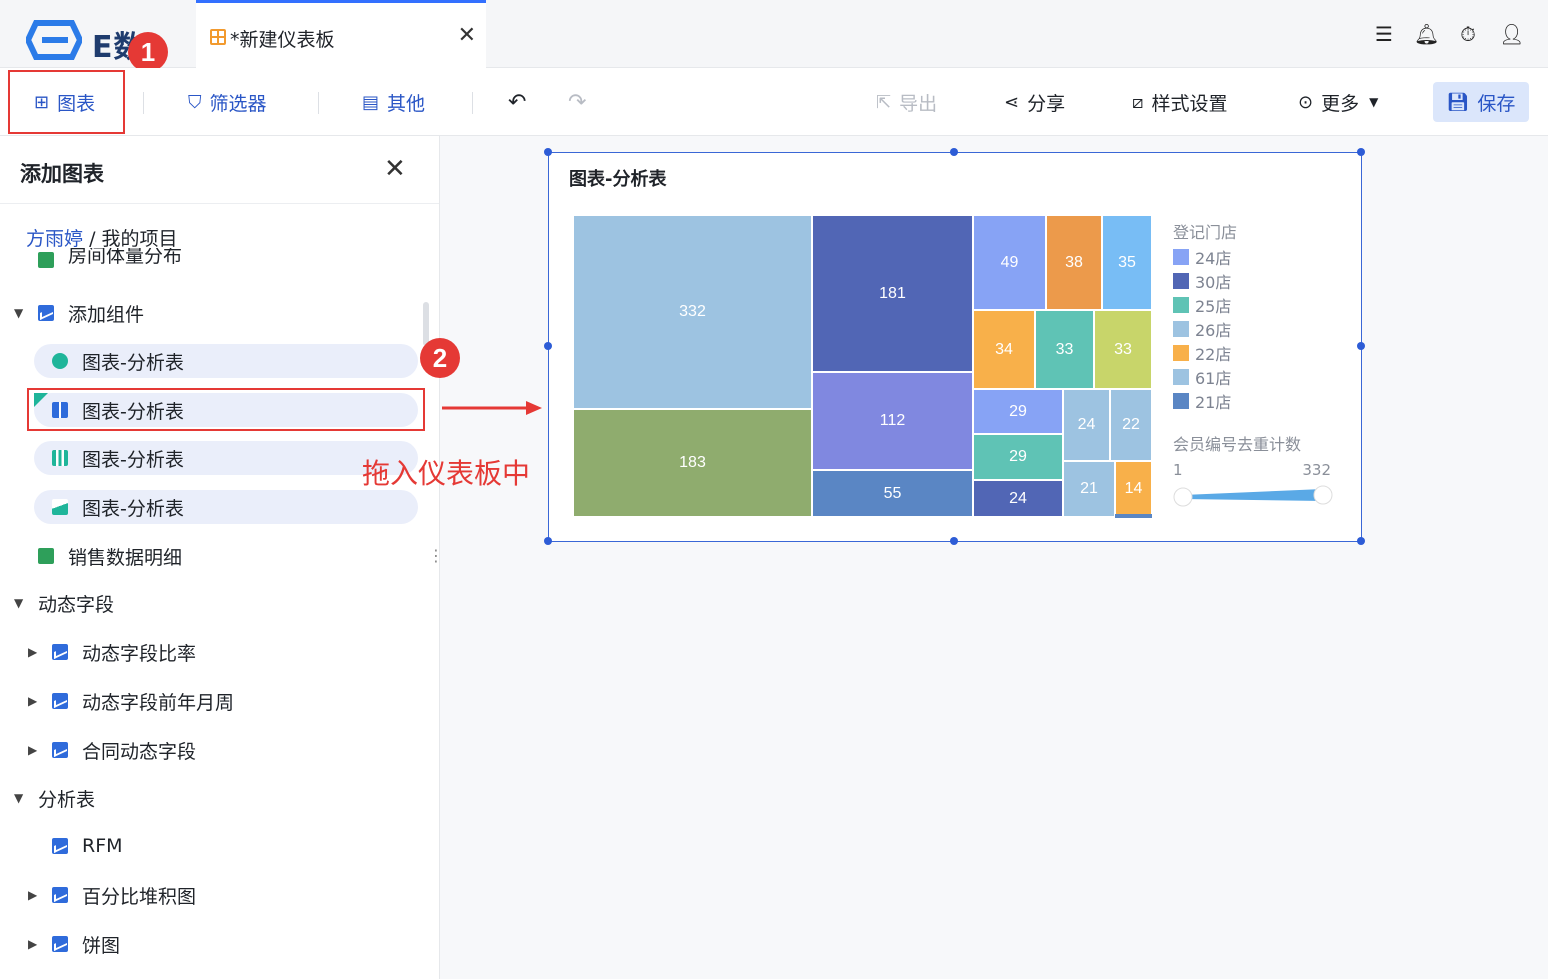 The height and width of the screenshot is (979, 1548). Describe the element at coordinates (227, 102) in the screenshot. I see `filter-button: ⛉ 筛选器` at that location.